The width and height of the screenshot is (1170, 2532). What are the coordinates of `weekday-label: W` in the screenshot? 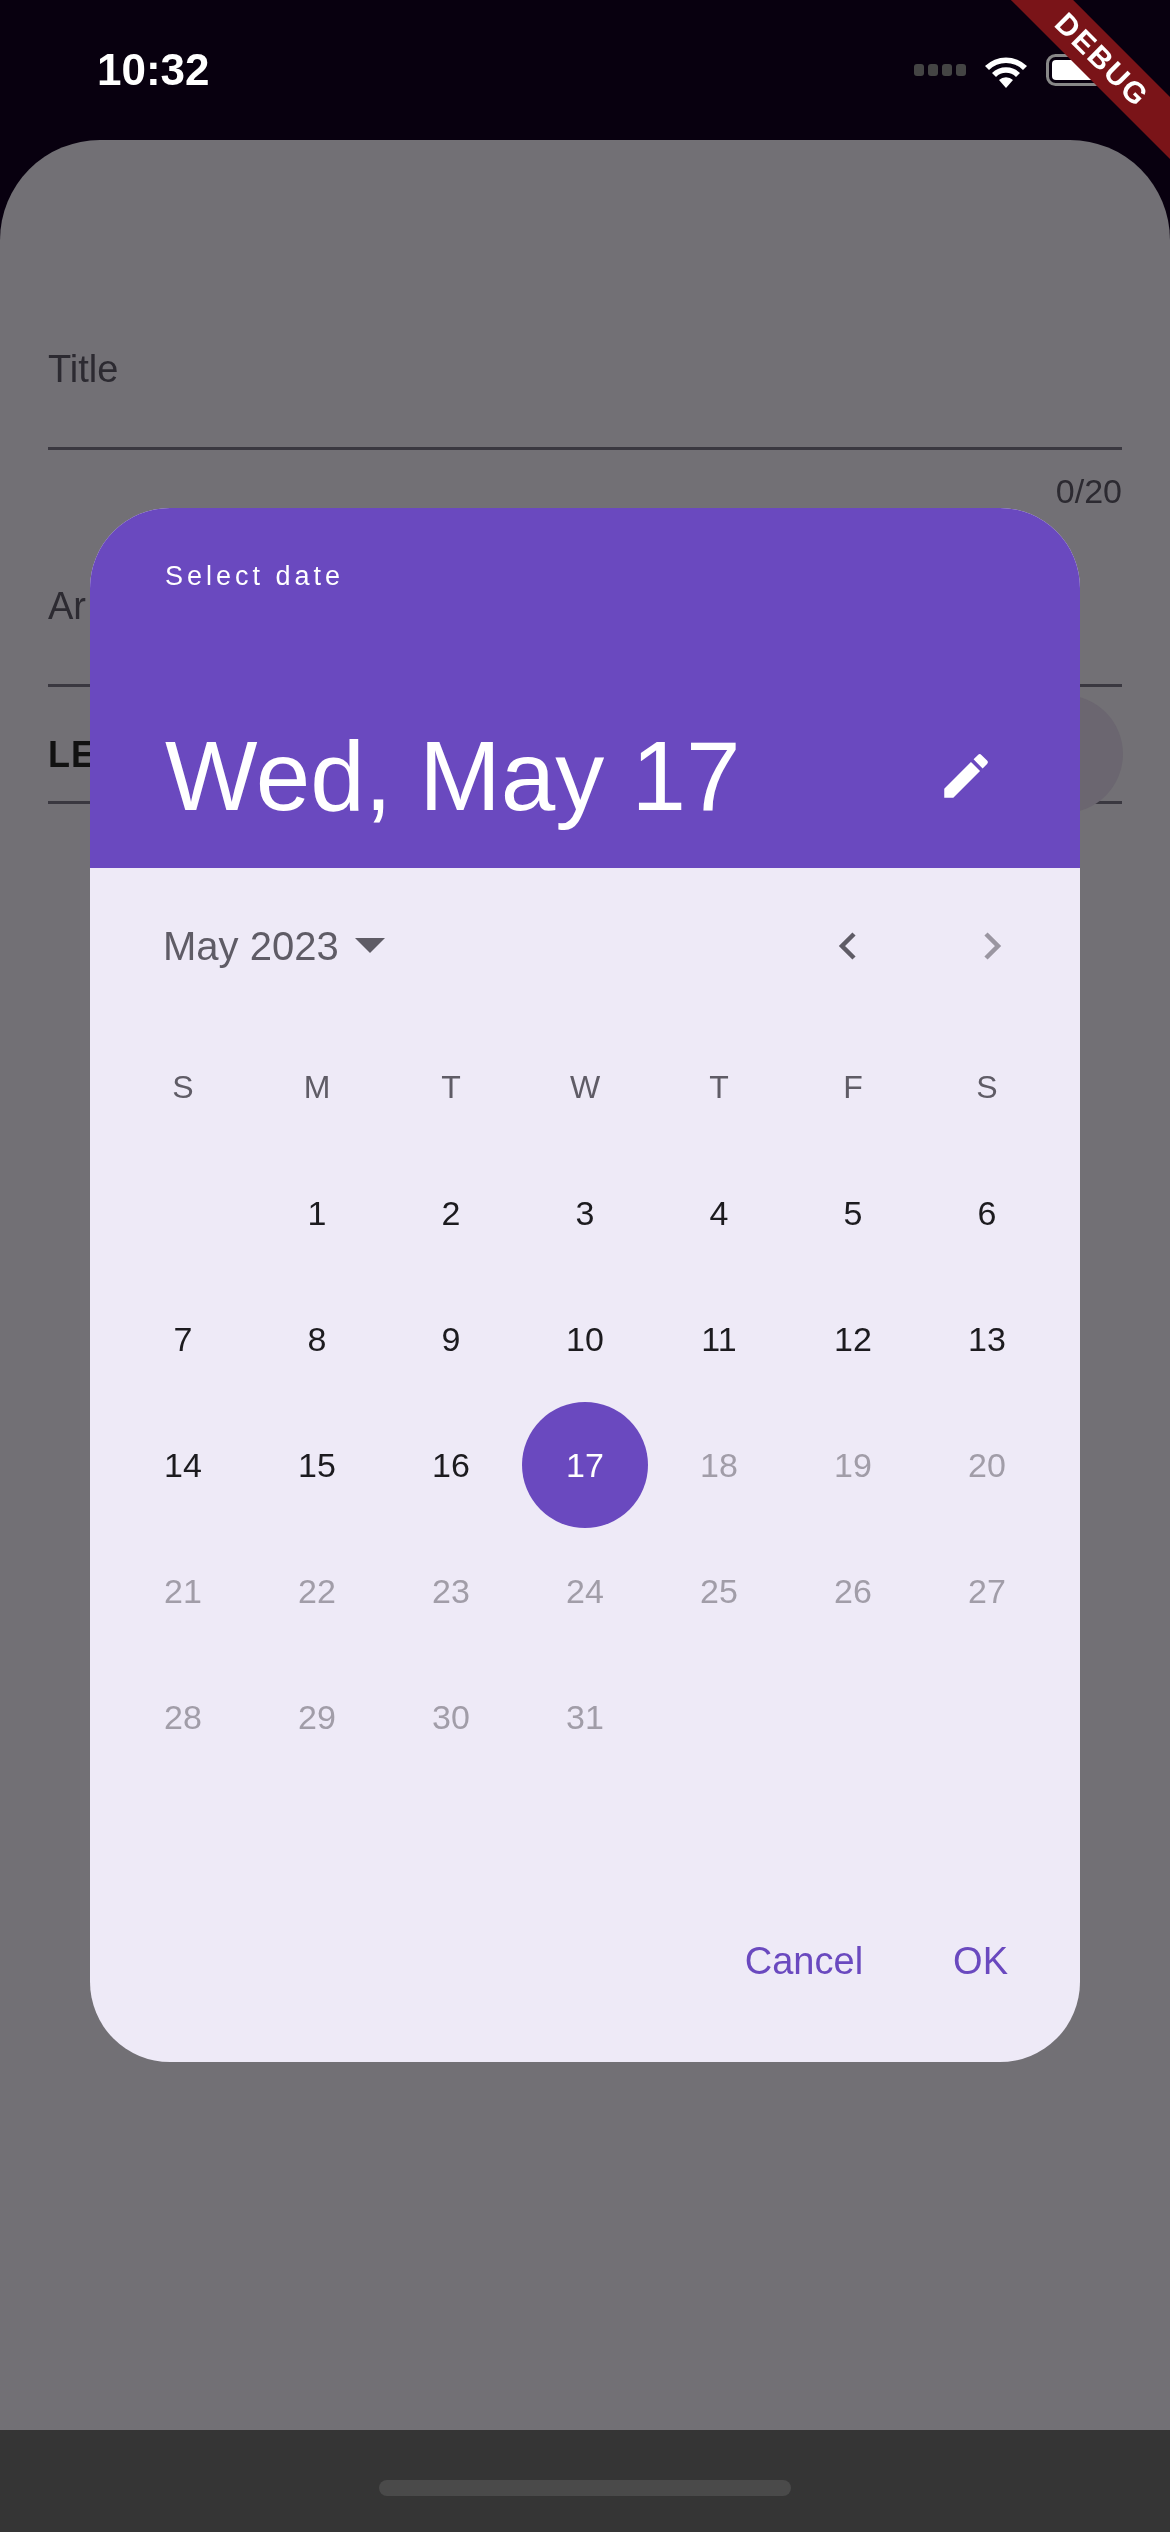 It's located at (585, 1087).